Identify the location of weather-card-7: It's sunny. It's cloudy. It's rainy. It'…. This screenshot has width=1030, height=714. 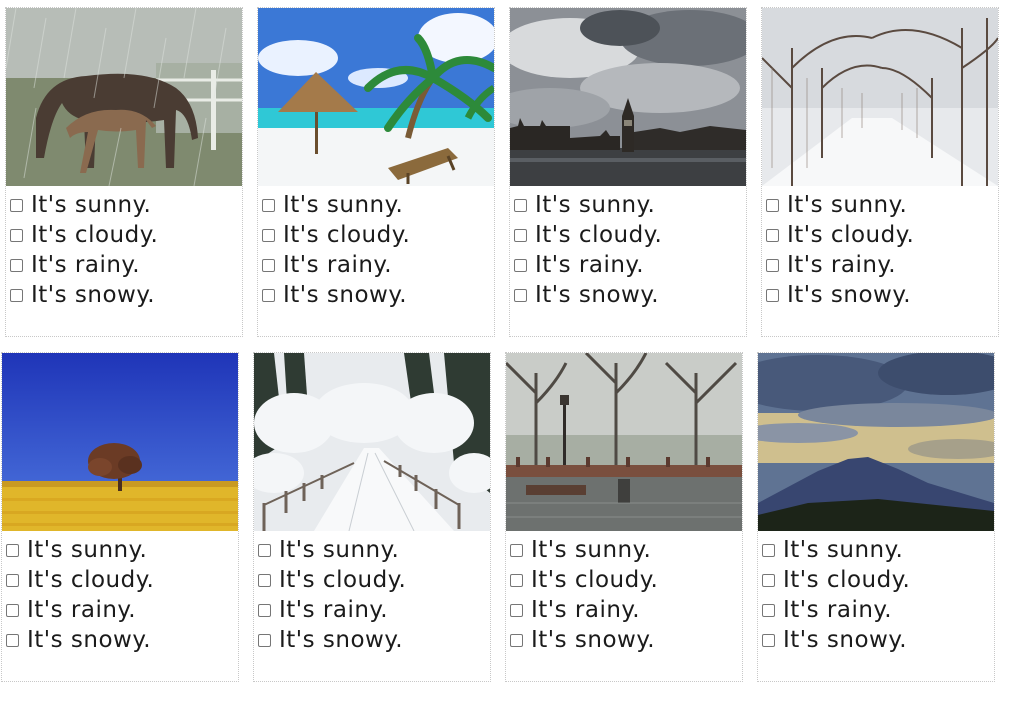
(624, 517).